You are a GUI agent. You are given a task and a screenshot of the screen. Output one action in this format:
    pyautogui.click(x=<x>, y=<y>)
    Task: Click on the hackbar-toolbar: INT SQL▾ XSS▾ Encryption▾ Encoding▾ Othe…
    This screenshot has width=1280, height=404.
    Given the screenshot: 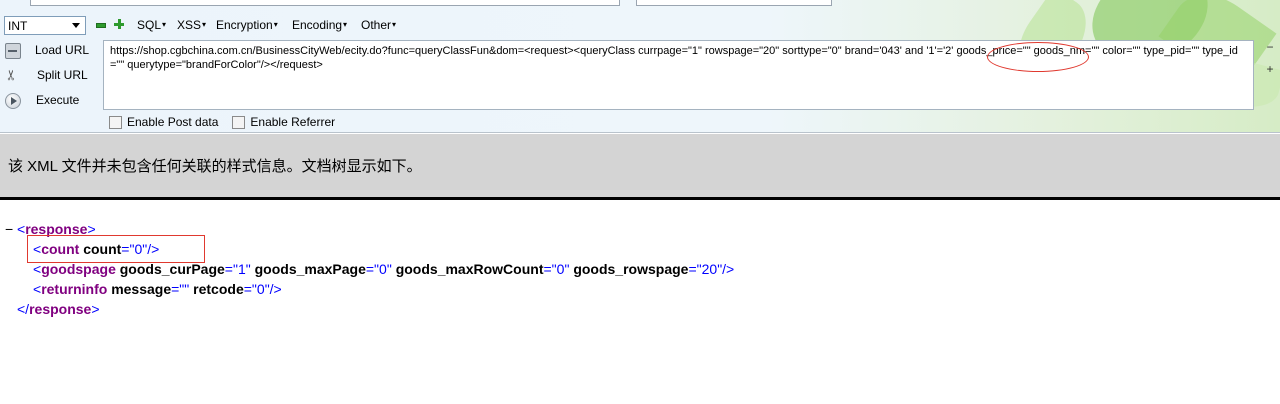 What is the action you would take?
    pyautogui.click(x=350, y=26)
    